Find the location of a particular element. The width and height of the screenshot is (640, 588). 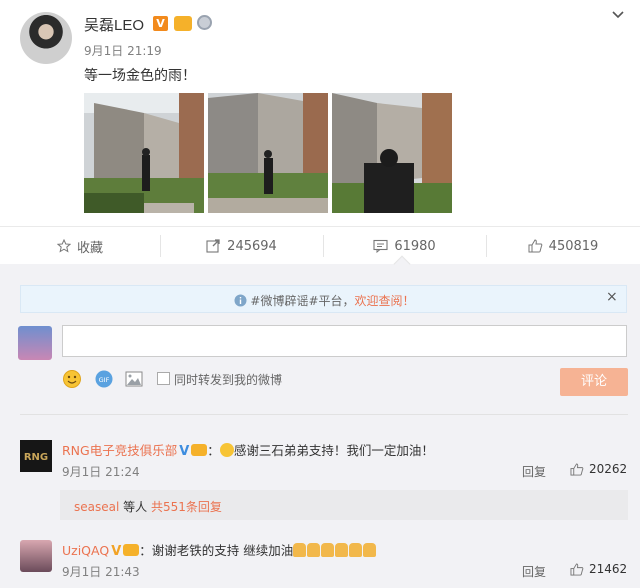

repost-button: 245694 is located at coordinates (241, 246).